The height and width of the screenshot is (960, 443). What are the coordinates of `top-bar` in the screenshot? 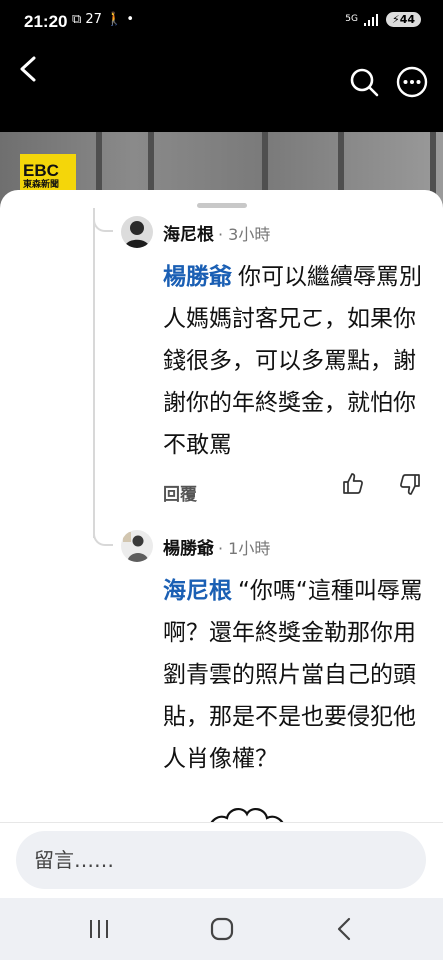 It's located at (221, 88).